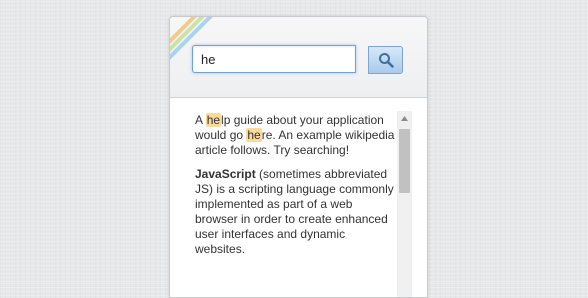  Describe the element at coordinates (404, 161) in the screenshot. I see `scrollbar-thumb` at that location.